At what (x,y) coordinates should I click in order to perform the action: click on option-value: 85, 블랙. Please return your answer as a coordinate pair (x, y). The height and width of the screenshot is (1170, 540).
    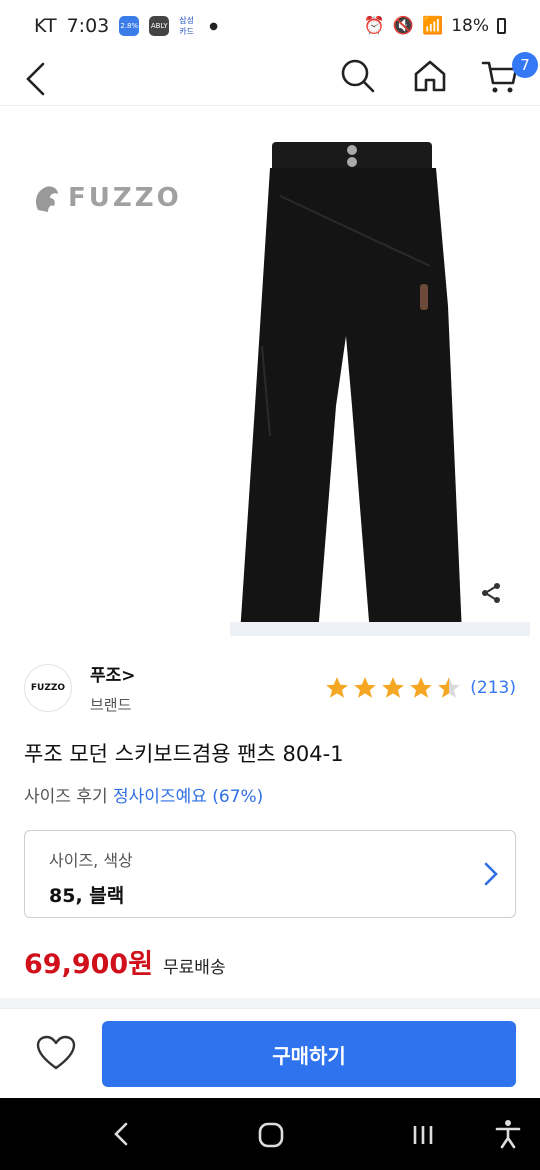
    Looking at the image, I should click on (87, 896).